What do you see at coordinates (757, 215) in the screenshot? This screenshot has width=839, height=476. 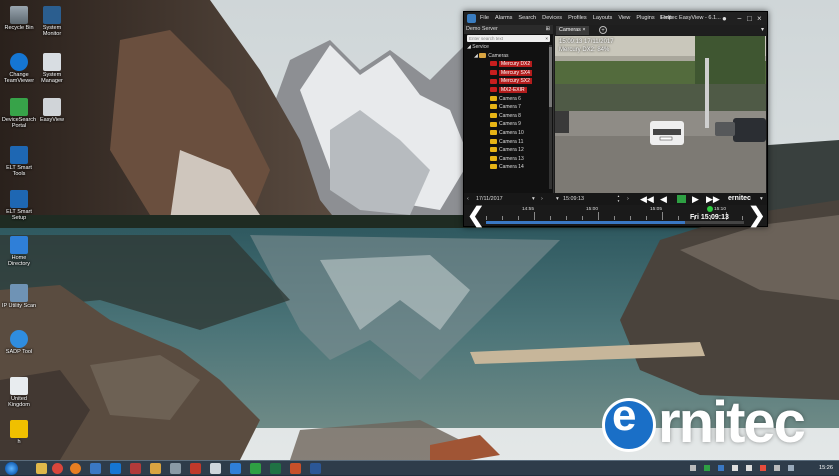 I see `timeline-next-button: ❯` at bounding box center [757, 215].